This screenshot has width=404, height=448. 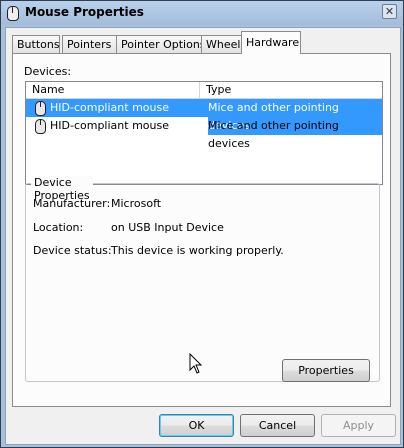 I want to click on ok-button: OK, so click(x=196, y=425).